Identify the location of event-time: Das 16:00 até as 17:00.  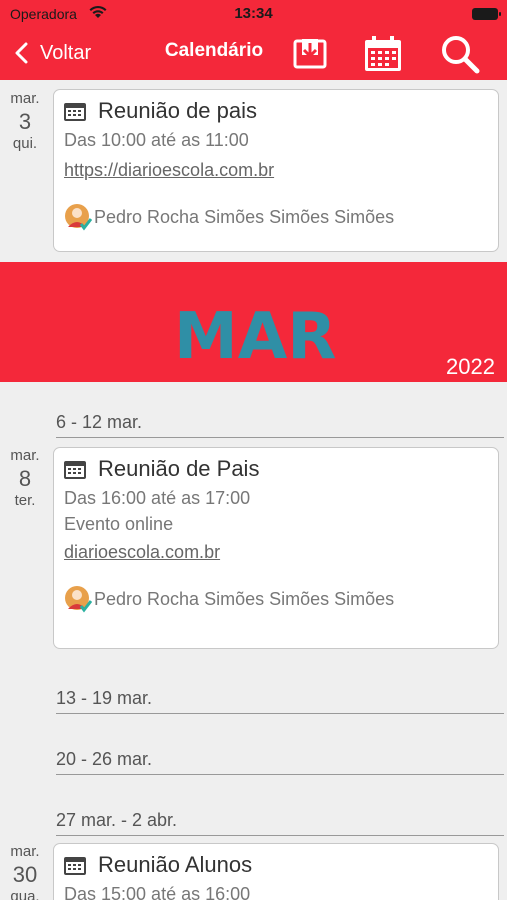
(157, 498).